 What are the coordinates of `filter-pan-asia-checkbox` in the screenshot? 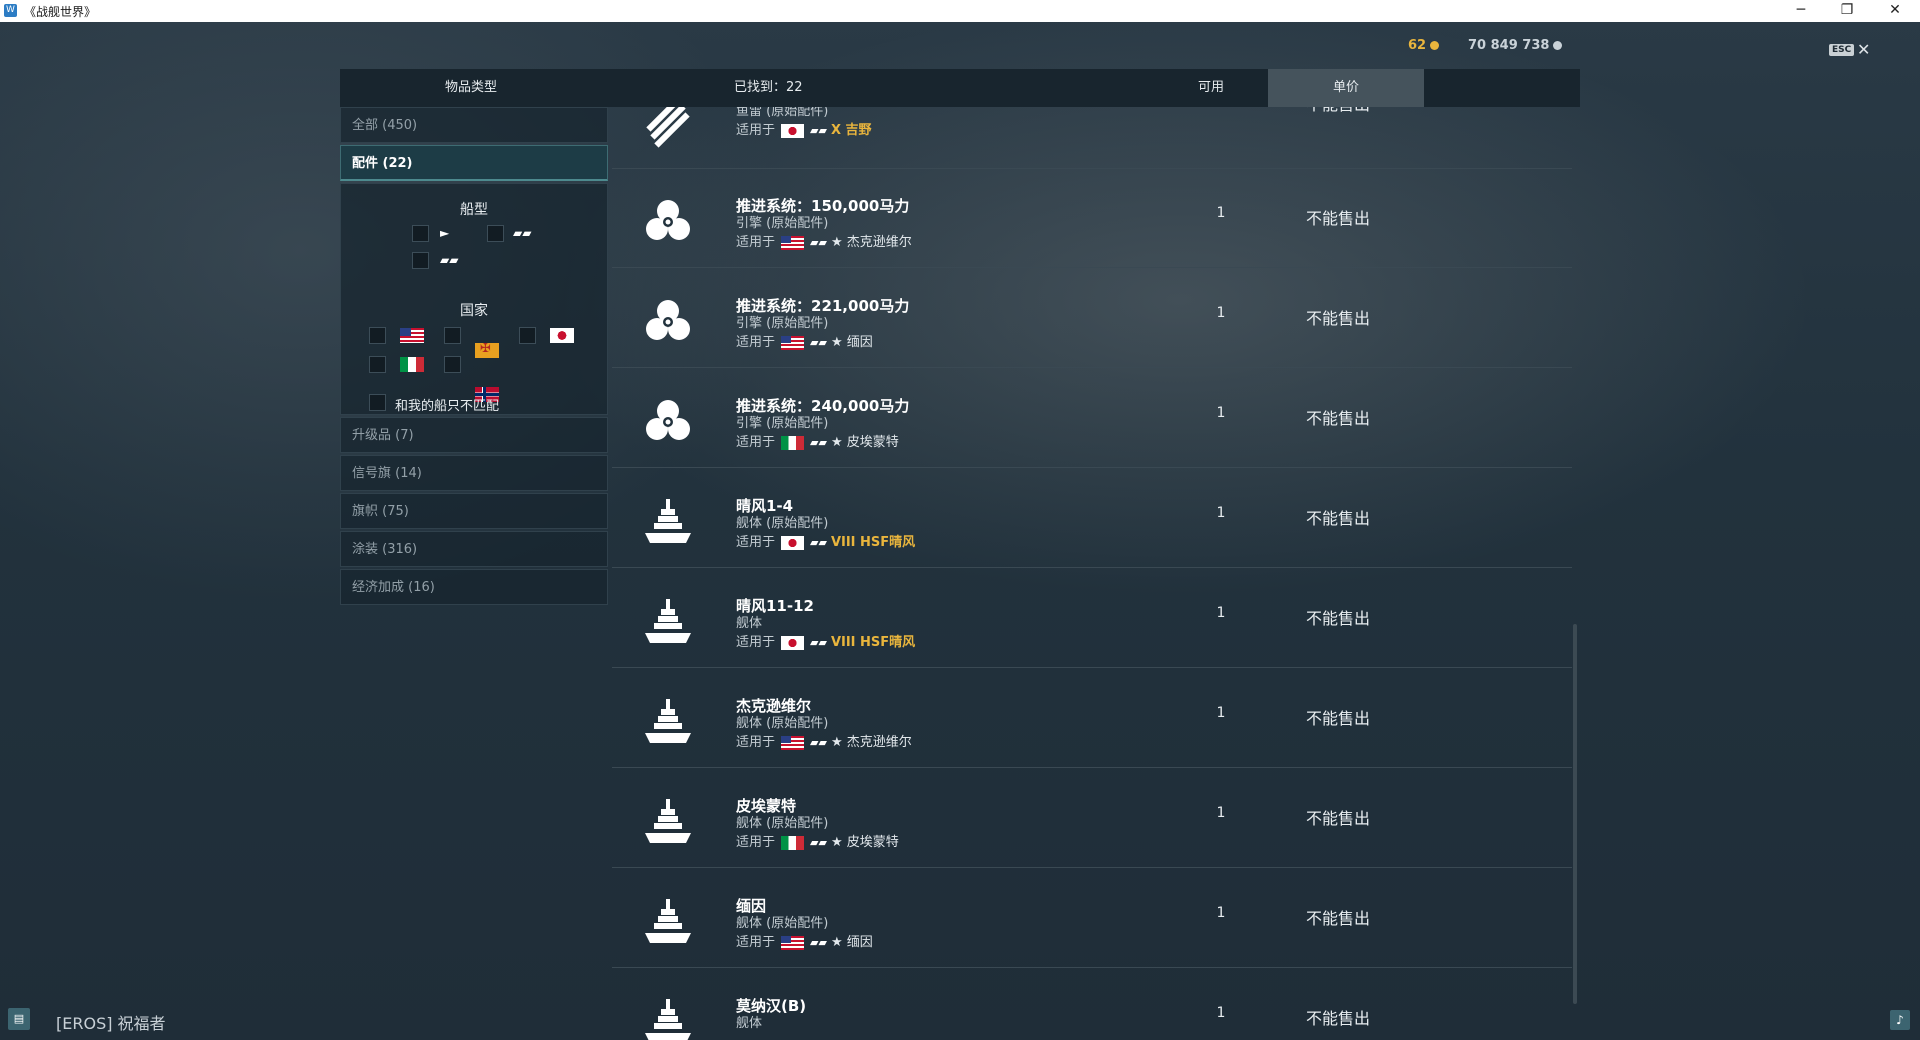 It's located at (452, 335).